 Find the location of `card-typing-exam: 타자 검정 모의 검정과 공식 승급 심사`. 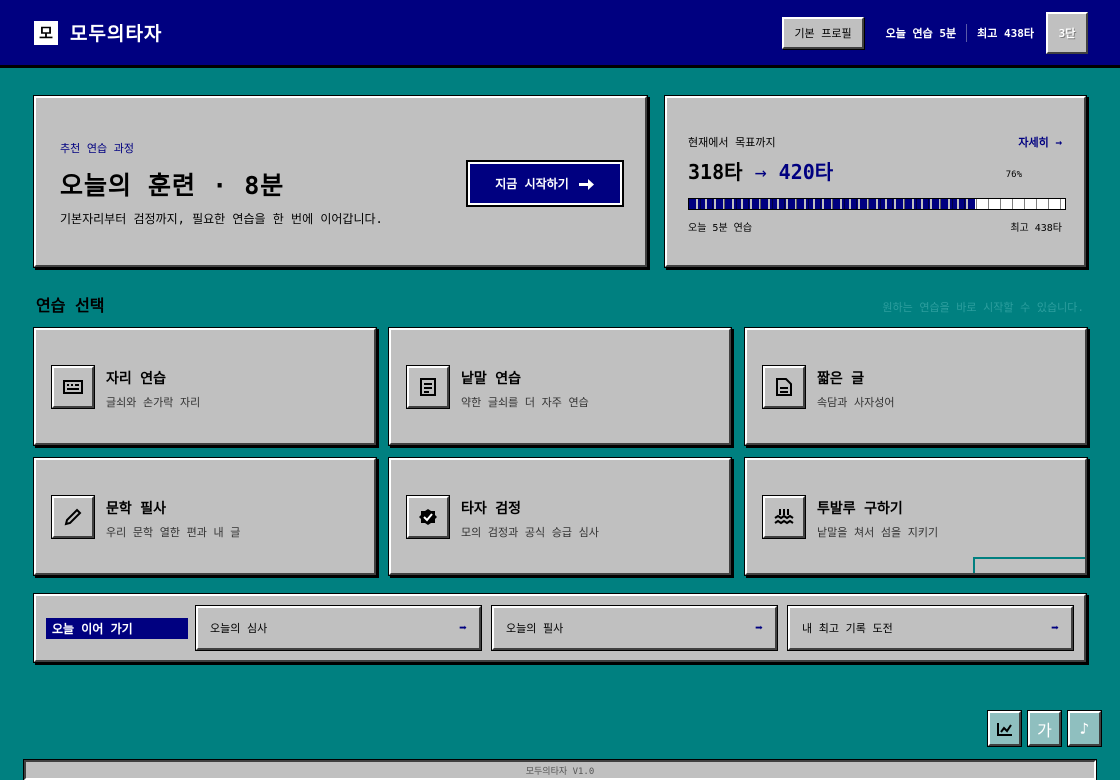

card-typing-exam: 타자 검정 모의 검정과 공식 승급 심사 is located at coordinates (560, 516).